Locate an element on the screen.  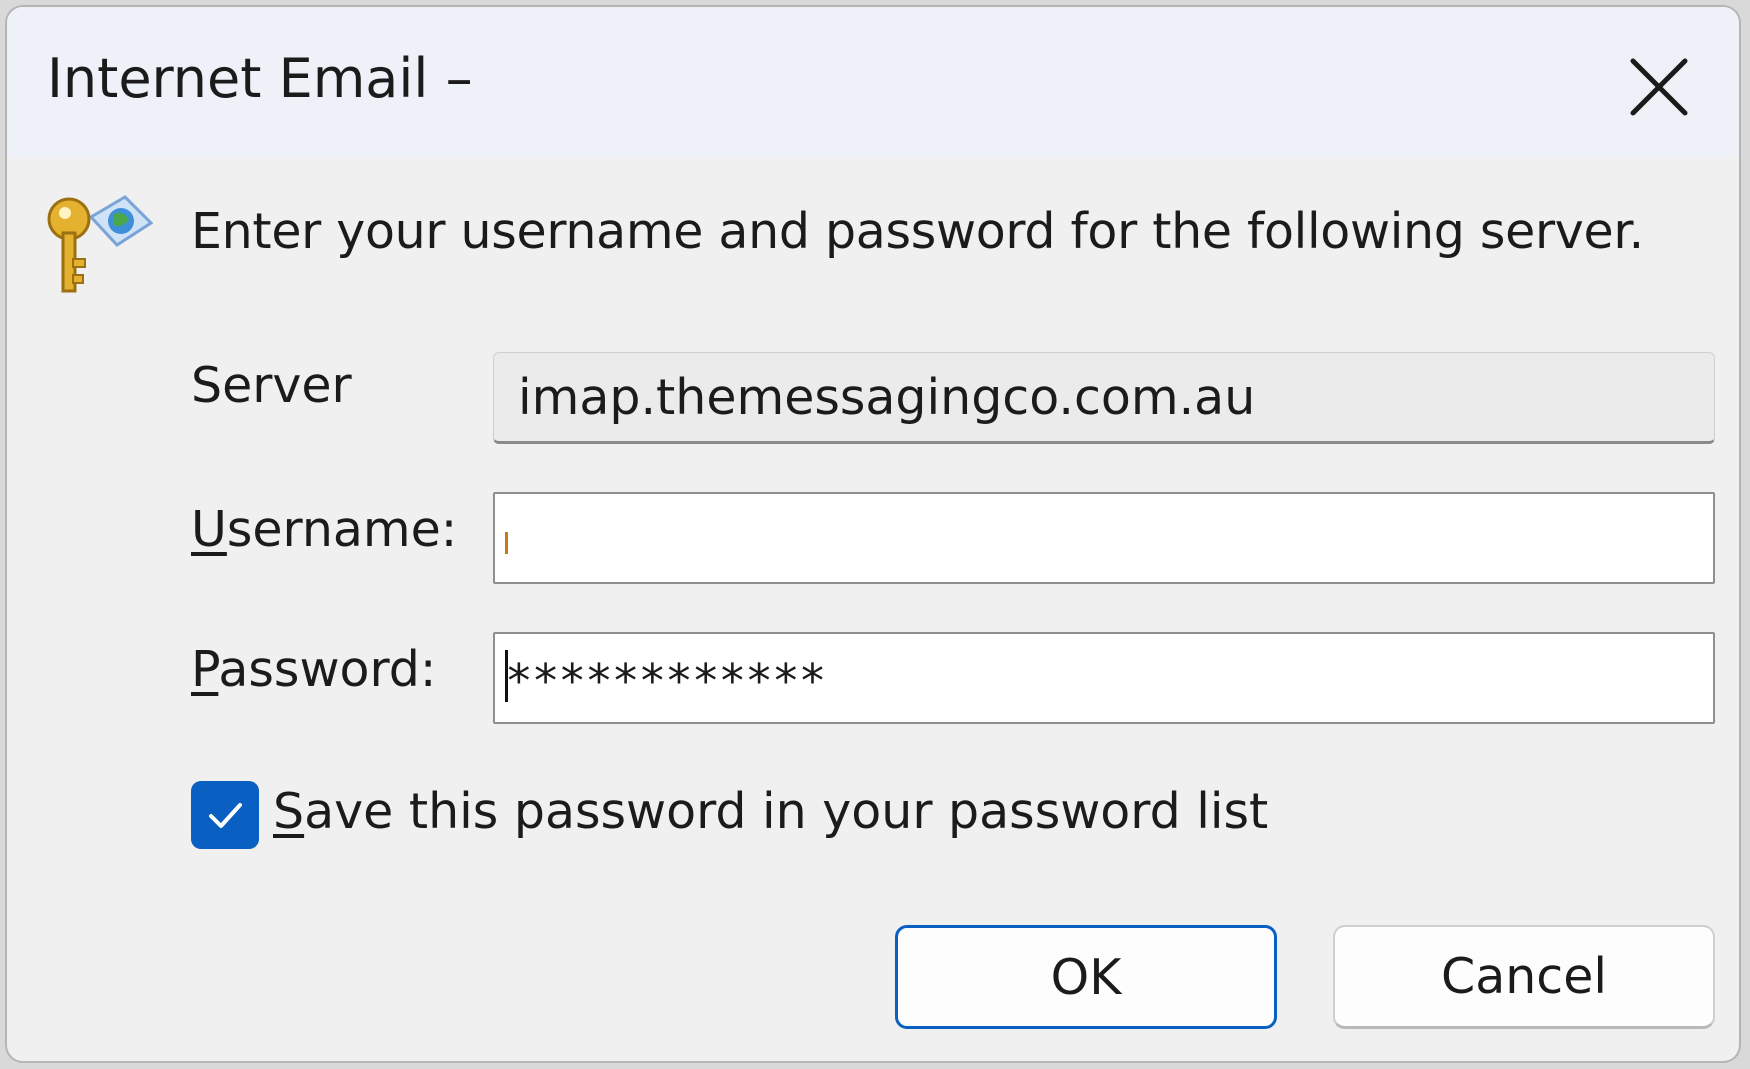
password-input: ************ is located at coordinates (1104, 678).